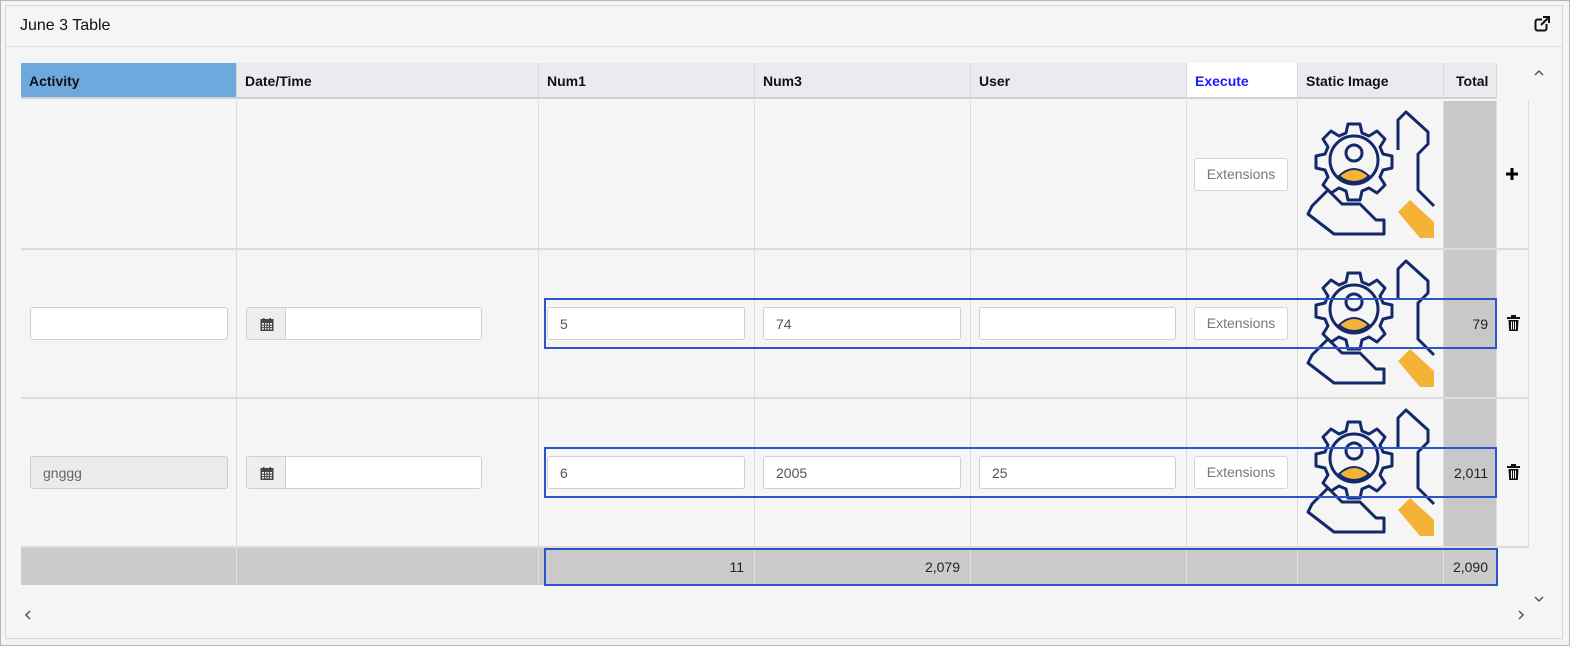  What do you see at coordinates (1470, 567) in the screenshot?
I see `footer-total-sum: 2,090` at bounding box center [1470, 567].